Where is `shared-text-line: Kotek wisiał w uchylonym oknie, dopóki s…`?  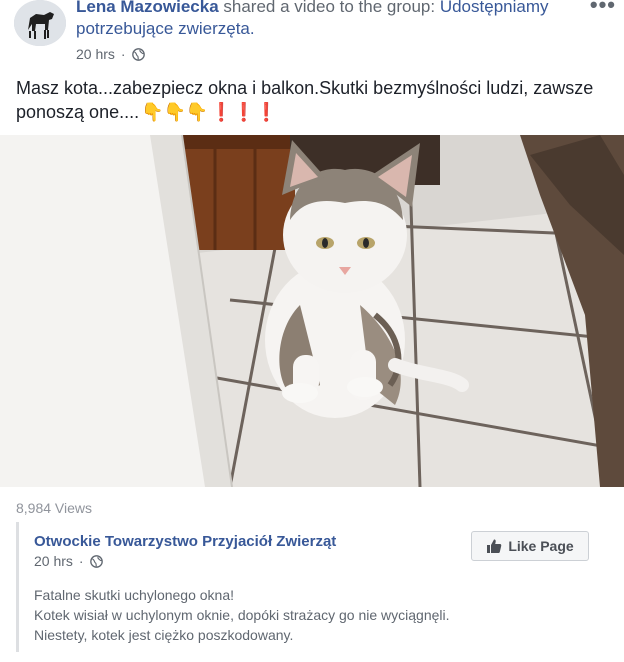
shared-text-line: Kotek wisiał w uchylonym oknie, dopóki s… is located at coordinates (242, 615).